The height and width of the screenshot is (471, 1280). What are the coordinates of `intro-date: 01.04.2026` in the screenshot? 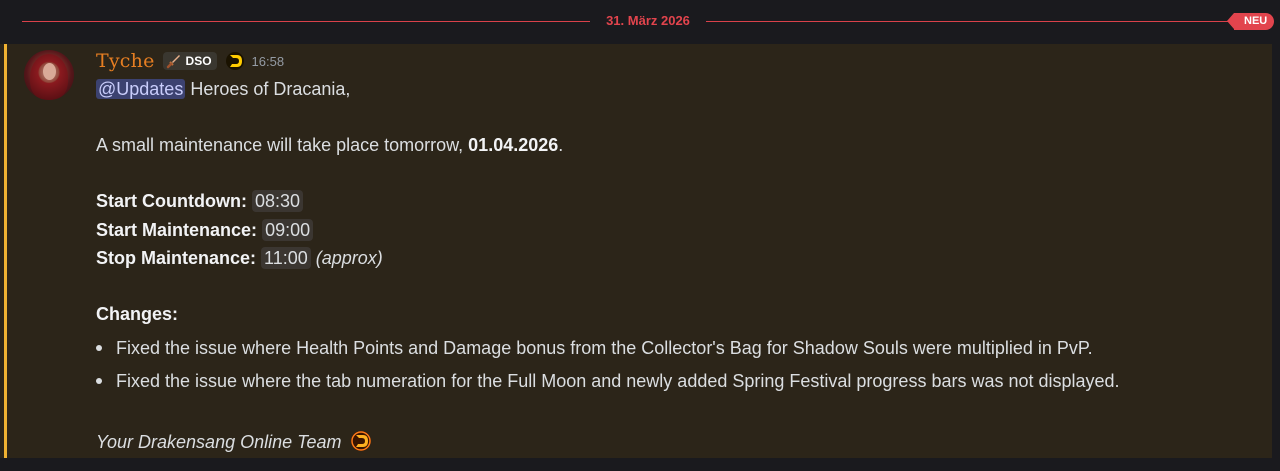 It's located at (513, 145).